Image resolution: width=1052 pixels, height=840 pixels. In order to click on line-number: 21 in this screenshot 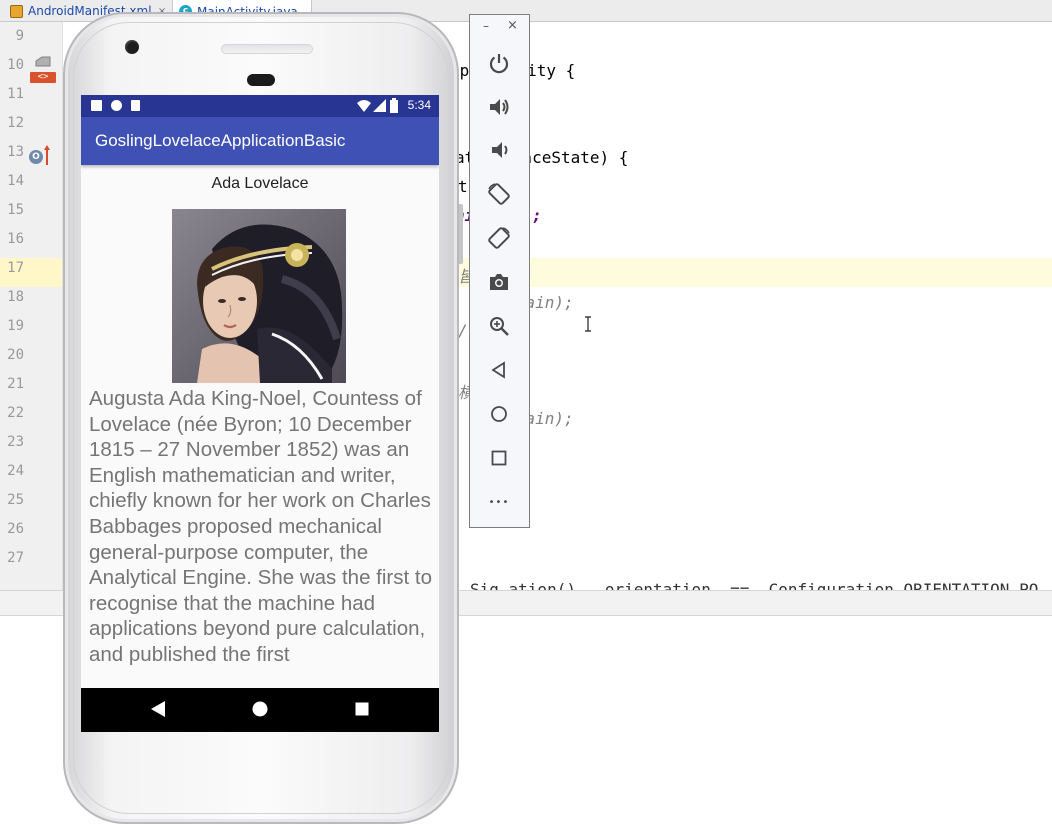, I will do `click(15, 384)`.